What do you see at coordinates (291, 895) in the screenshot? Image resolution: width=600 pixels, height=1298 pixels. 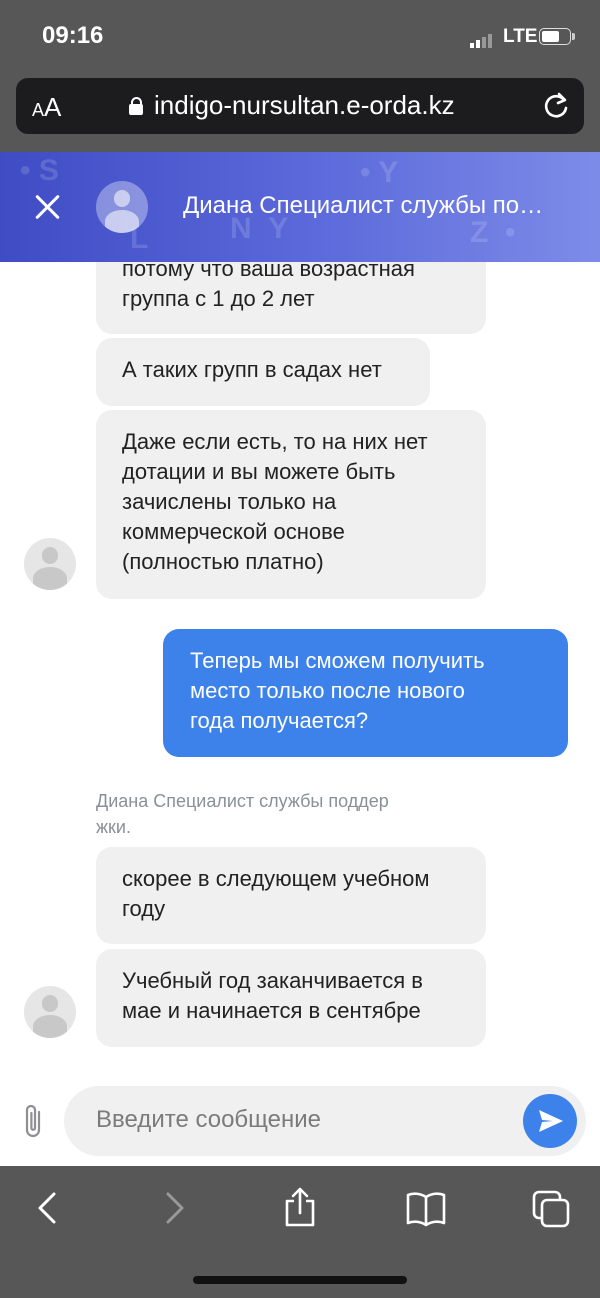 I see `agent-message: скорее в следующем учебном году` at bounding box center [291, 895].